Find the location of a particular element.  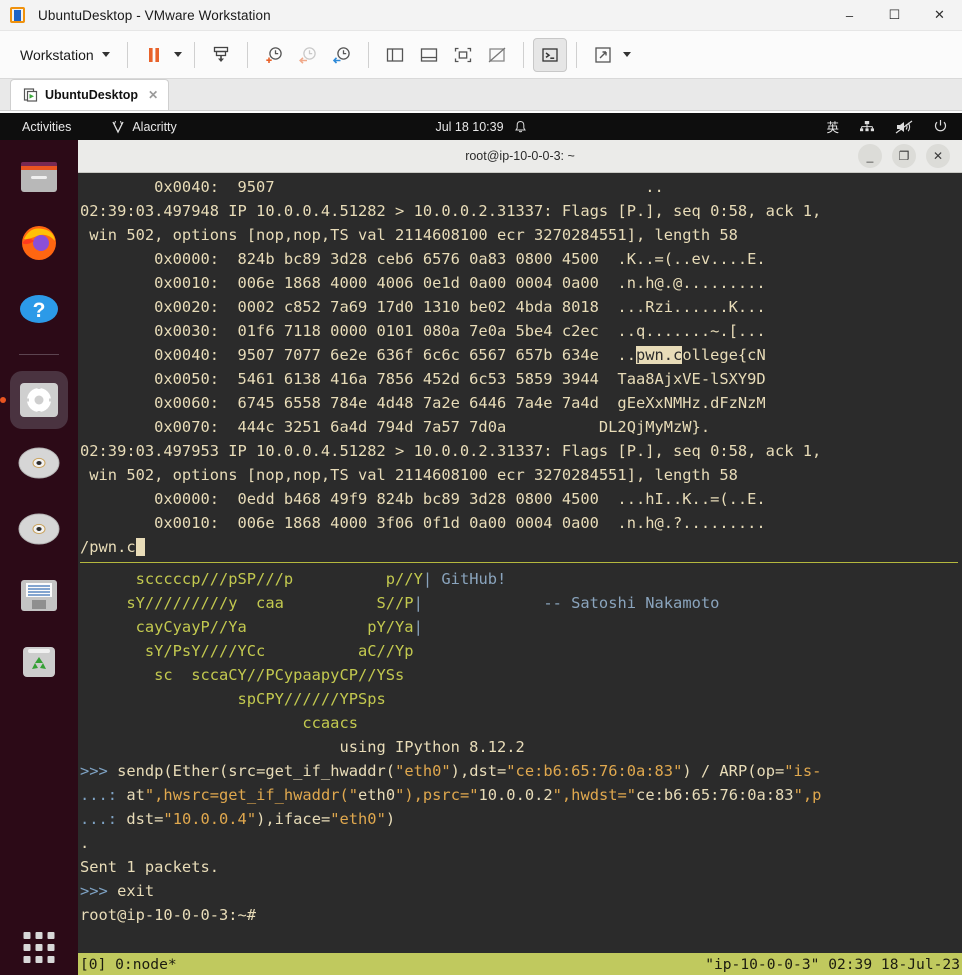

dock-item-disc1 is located at coordinates (39, 466).